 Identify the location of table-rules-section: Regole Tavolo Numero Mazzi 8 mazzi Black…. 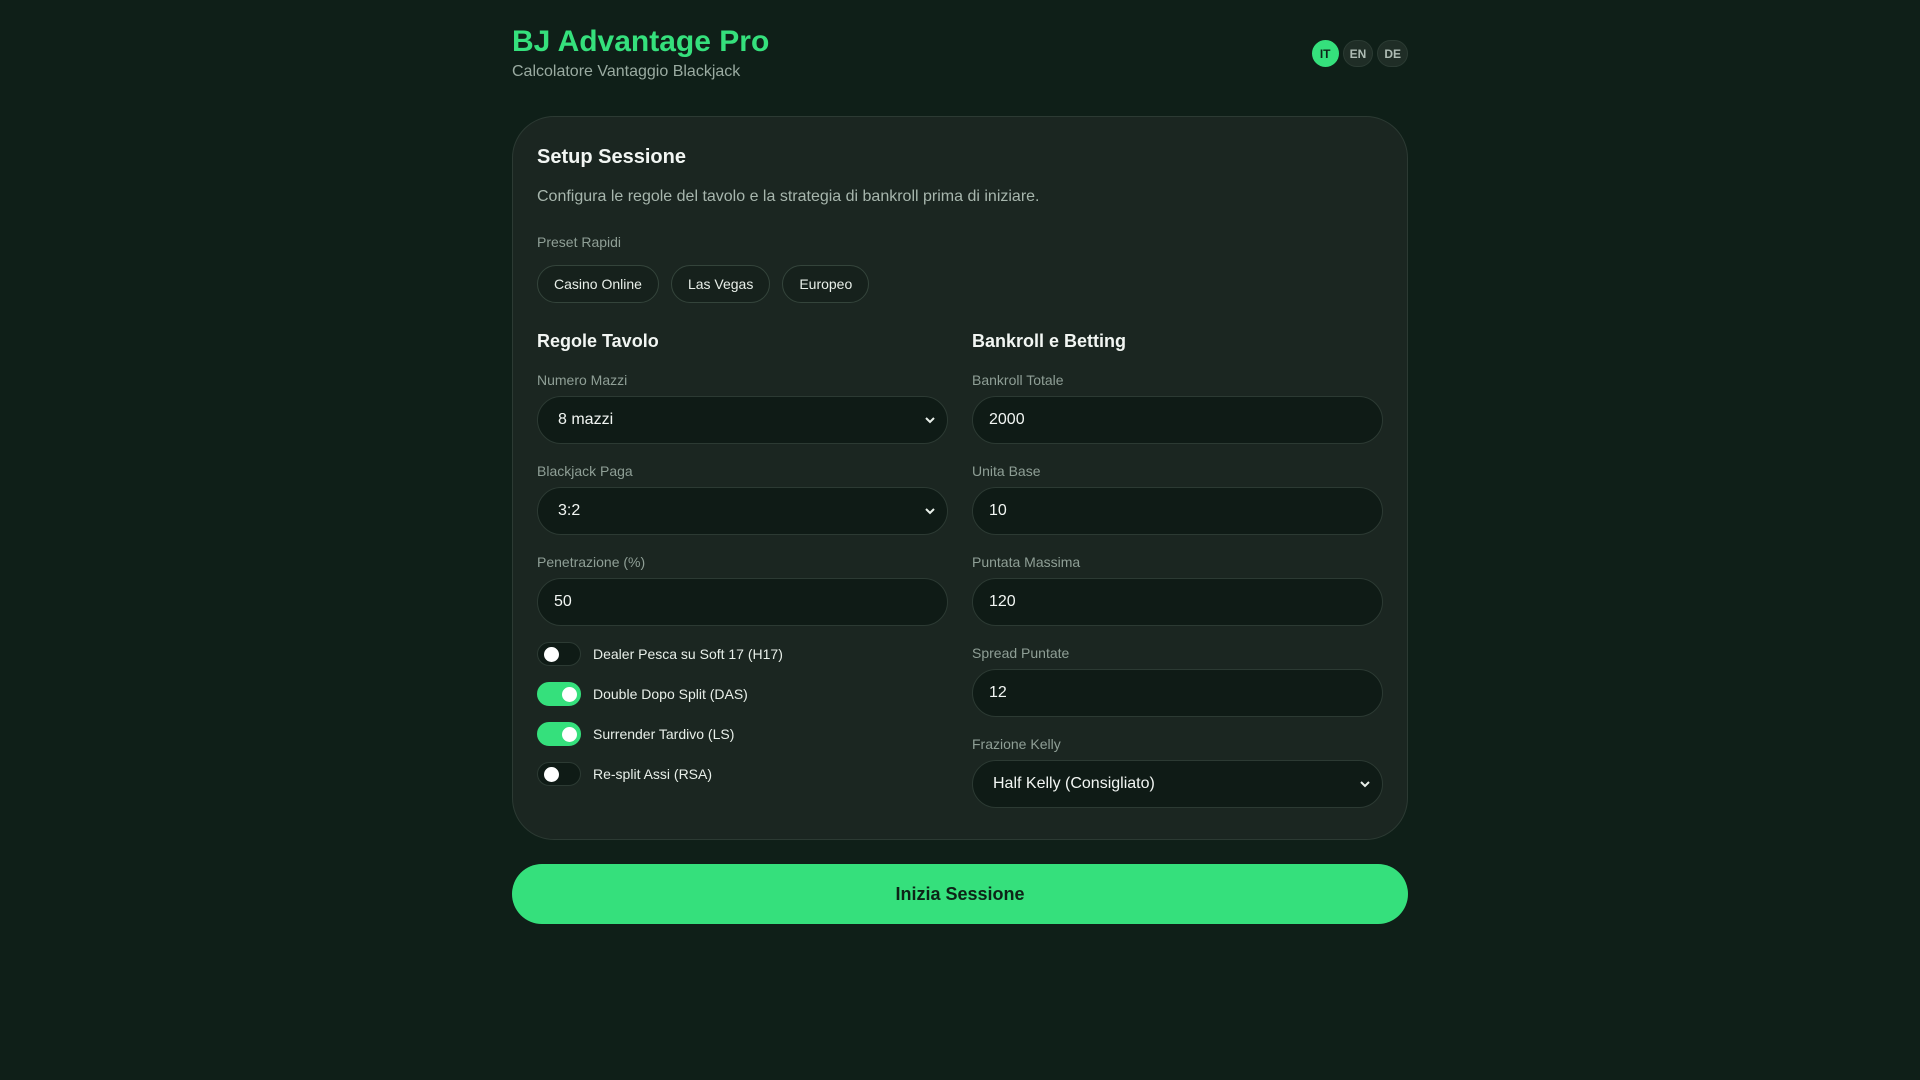
(742, 558).